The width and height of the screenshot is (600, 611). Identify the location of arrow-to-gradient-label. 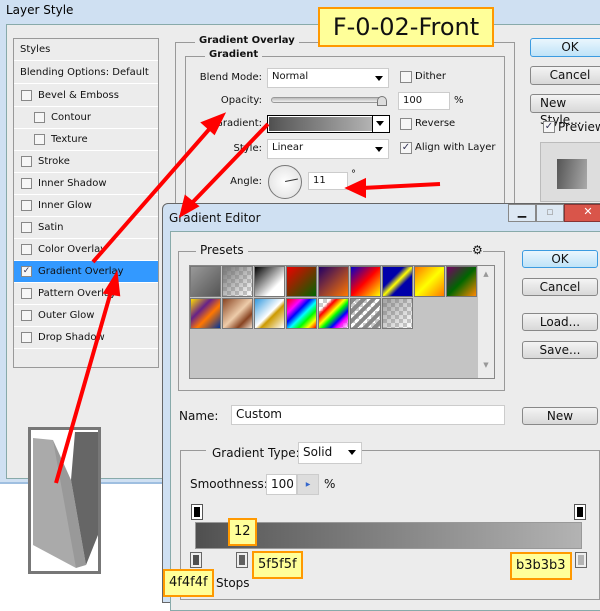
(152, 194).